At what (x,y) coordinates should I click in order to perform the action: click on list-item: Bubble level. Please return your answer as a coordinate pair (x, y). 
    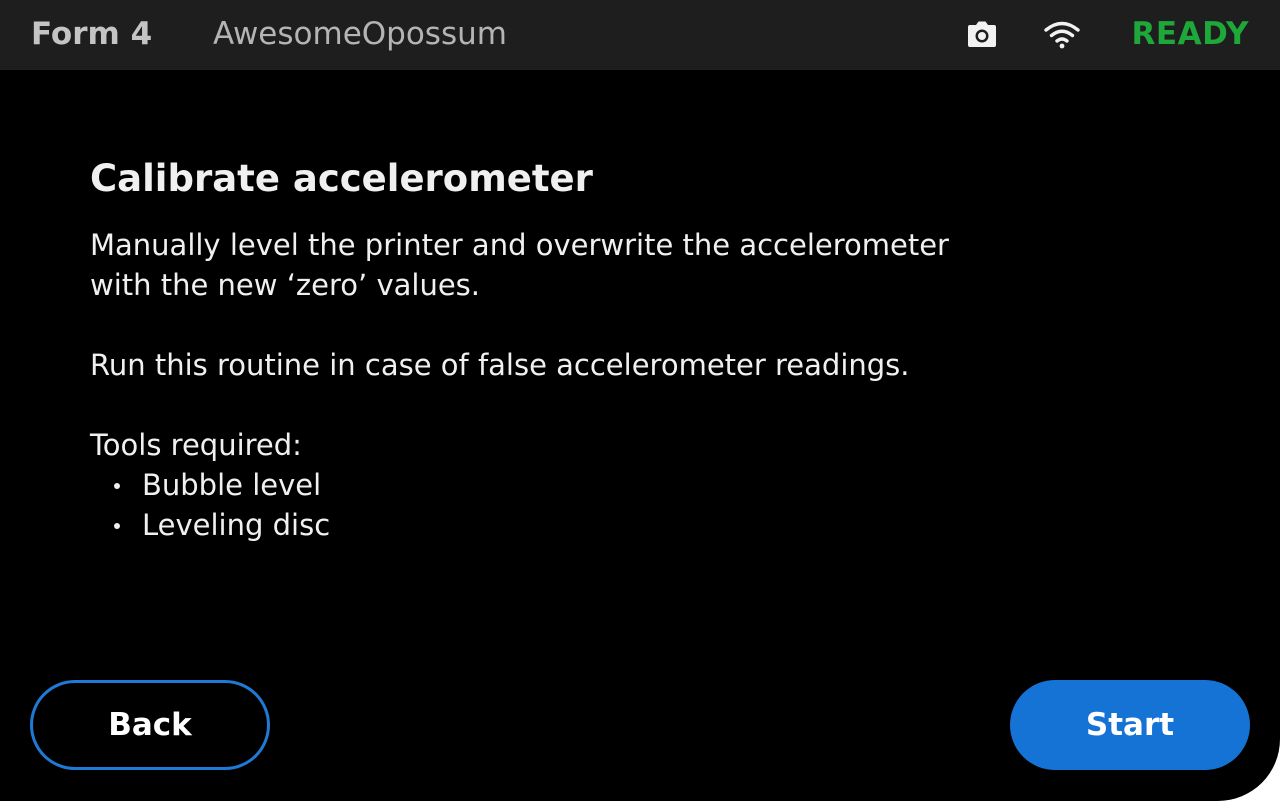
    Looking at the image, I should click on (640, 485).